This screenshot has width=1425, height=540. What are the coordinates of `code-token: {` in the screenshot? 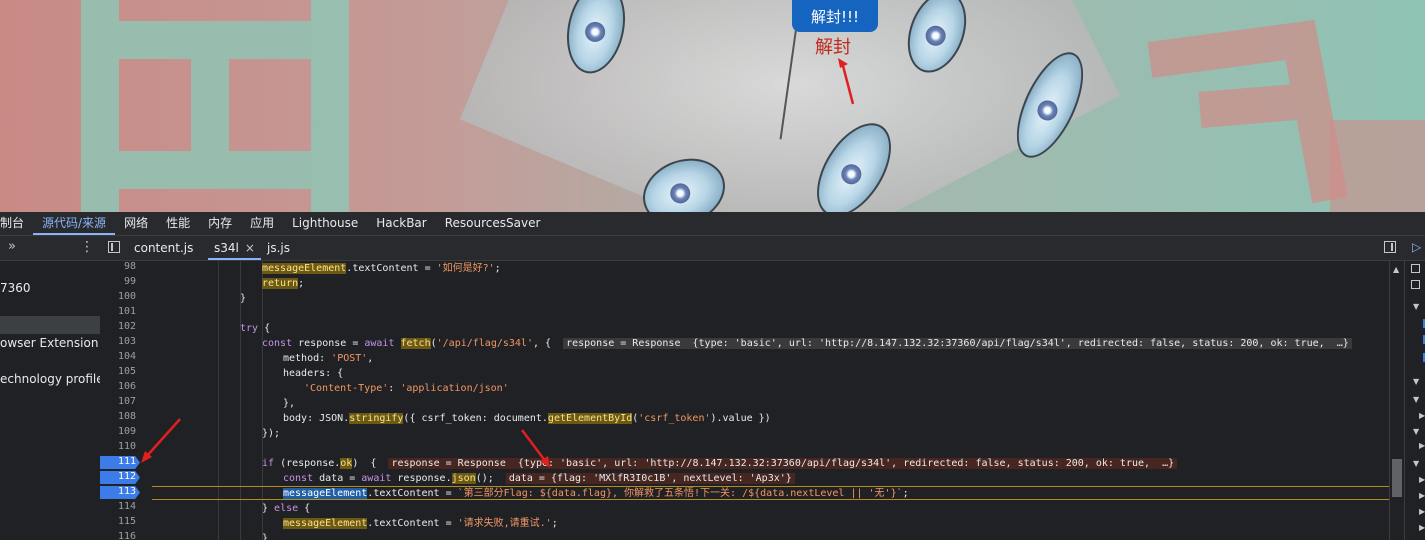 It's located at (304, 508).